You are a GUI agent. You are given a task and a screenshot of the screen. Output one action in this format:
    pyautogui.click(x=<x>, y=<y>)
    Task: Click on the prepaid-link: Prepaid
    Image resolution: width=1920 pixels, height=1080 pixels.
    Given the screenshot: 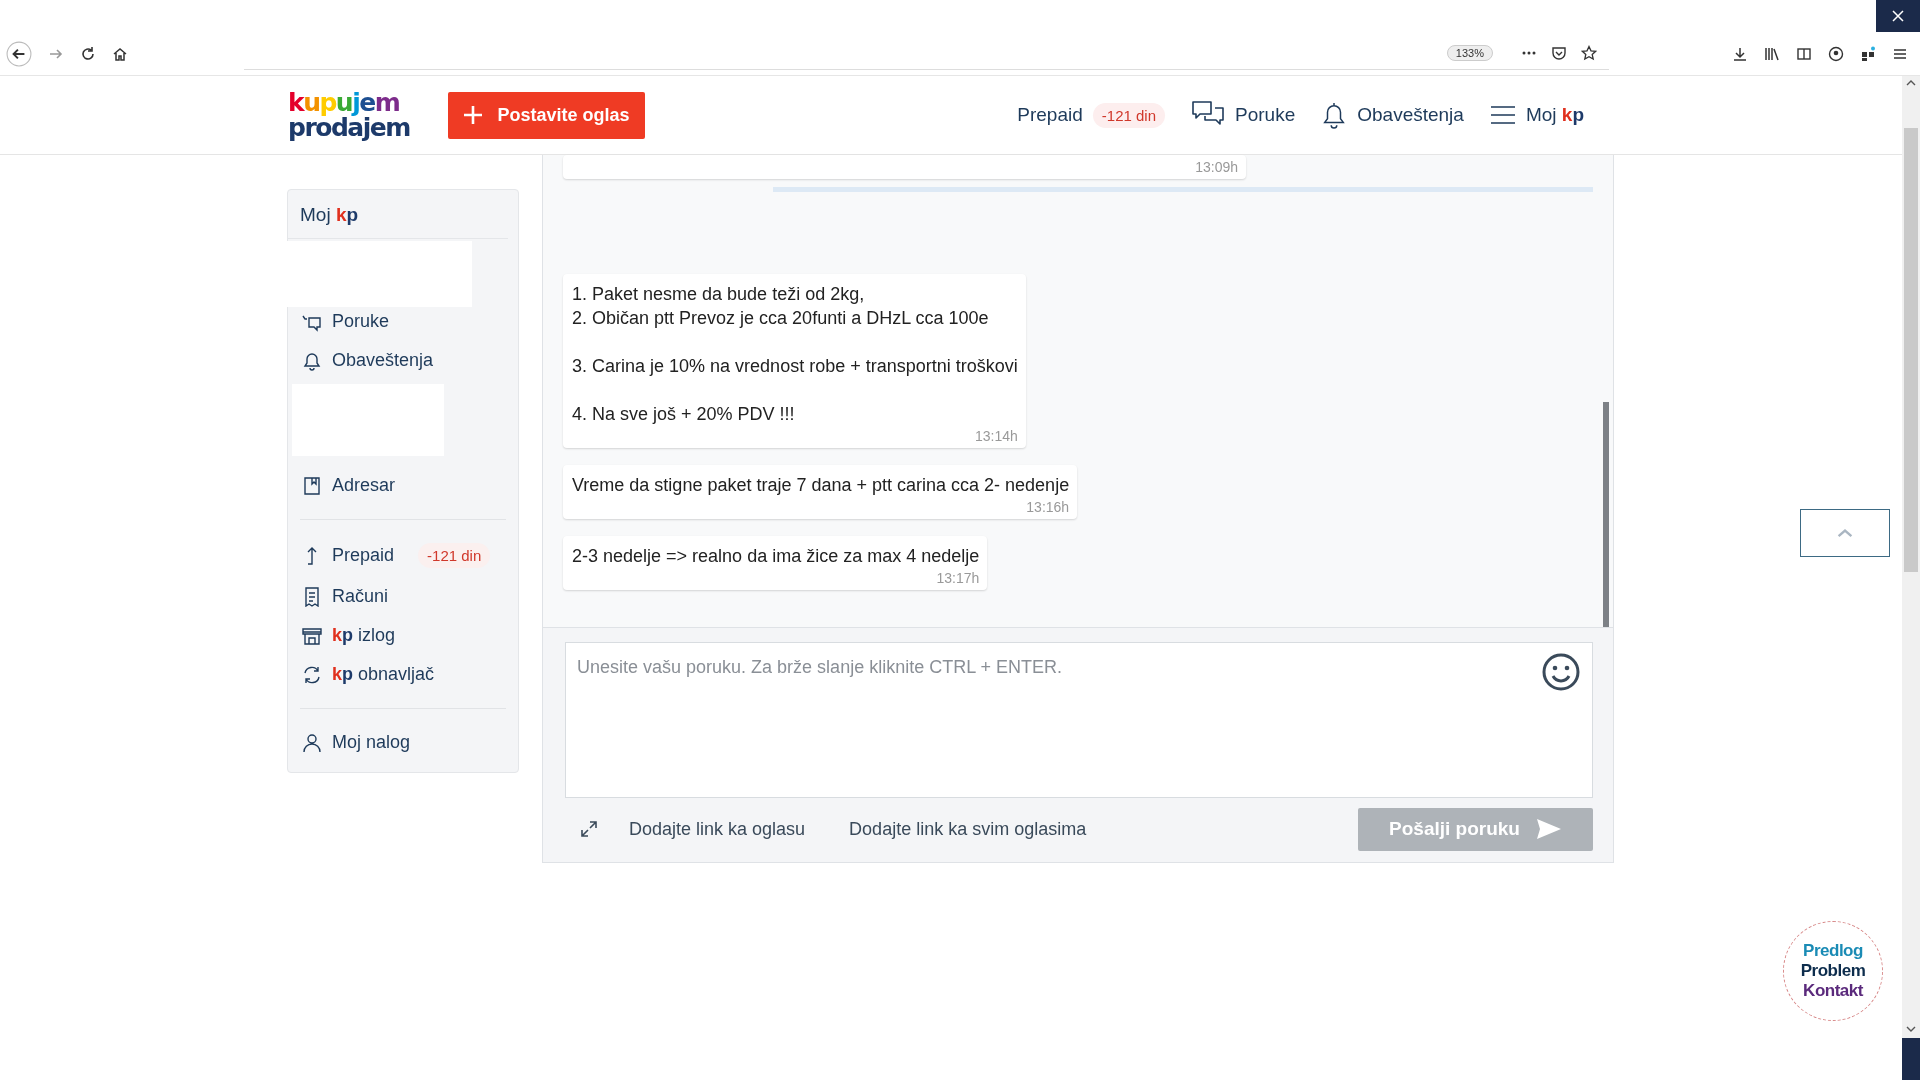 What is the action you would take?
    pyautogui.click(x=1050, y=115)
    